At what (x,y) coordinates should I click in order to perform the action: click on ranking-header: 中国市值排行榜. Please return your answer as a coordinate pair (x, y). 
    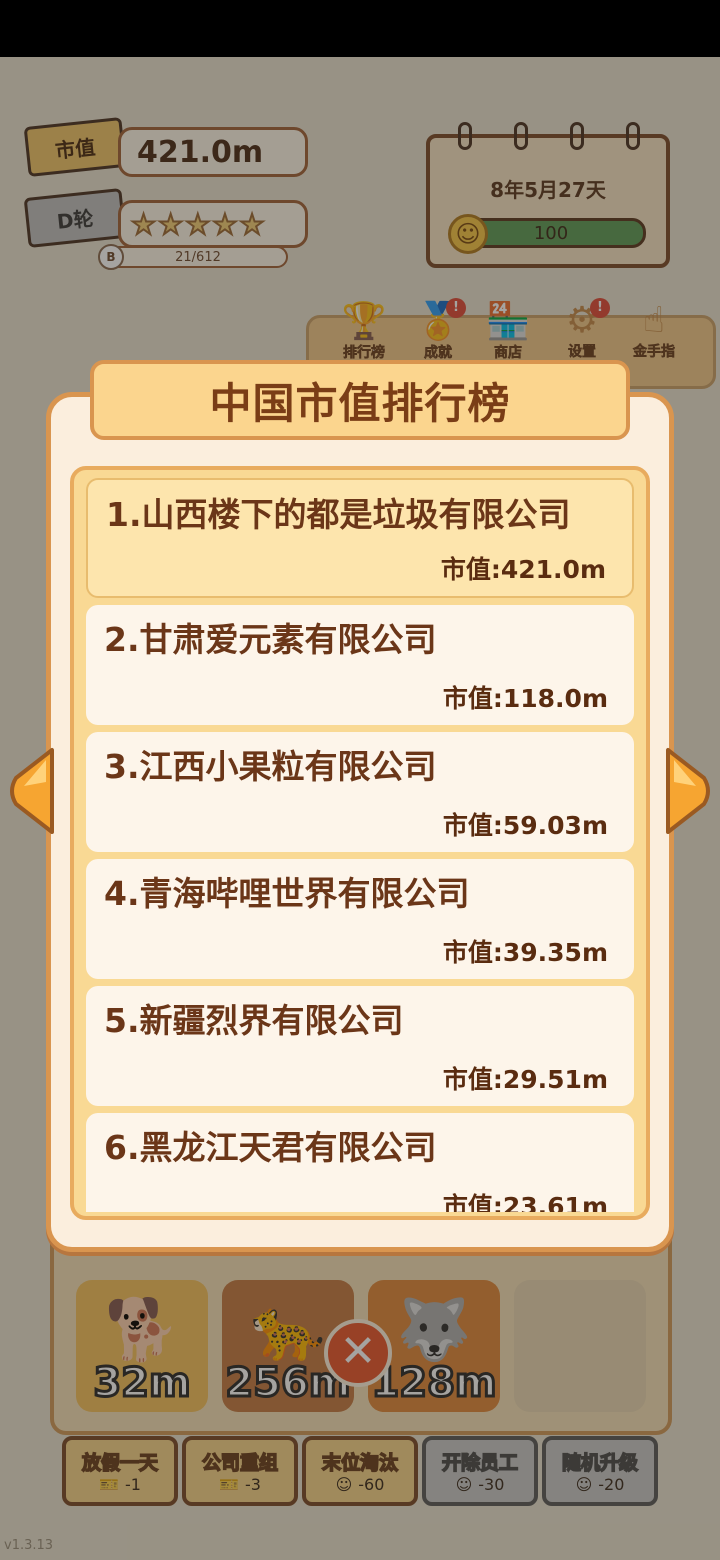
    Looking at the image, I should click on (360, 400).